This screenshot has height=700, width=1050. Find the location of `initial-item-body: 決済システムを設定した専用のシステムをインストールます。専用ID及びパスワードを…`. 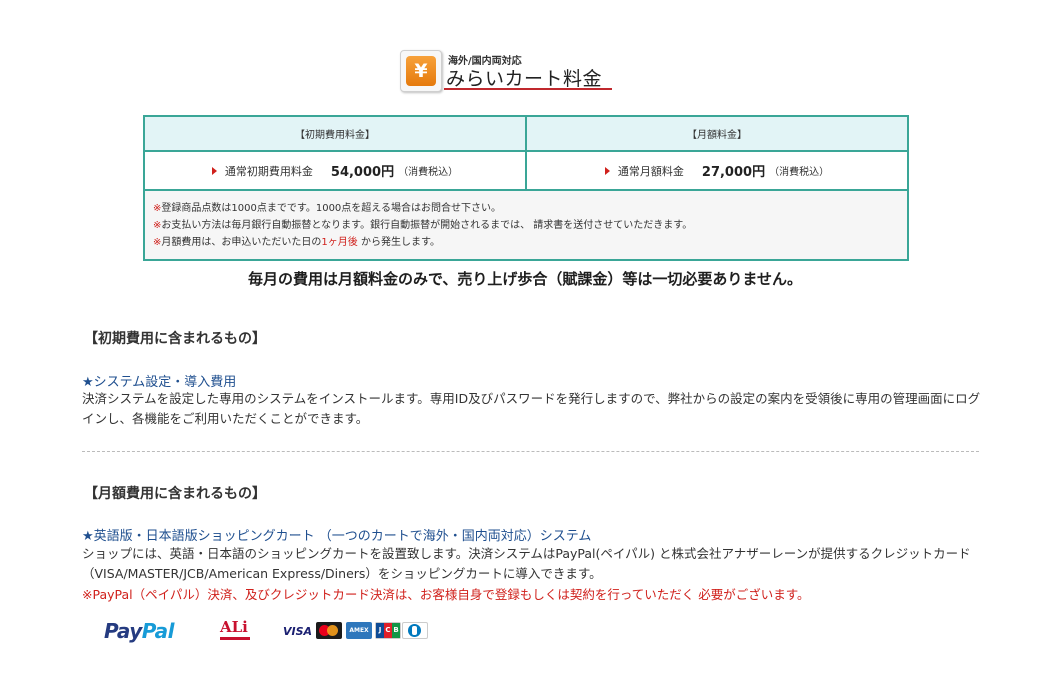

initial-item-body: 決済システムを設定した専用のシステムをインストールます。専用ID及びパスワードを… is located at coordinates (531, 408).